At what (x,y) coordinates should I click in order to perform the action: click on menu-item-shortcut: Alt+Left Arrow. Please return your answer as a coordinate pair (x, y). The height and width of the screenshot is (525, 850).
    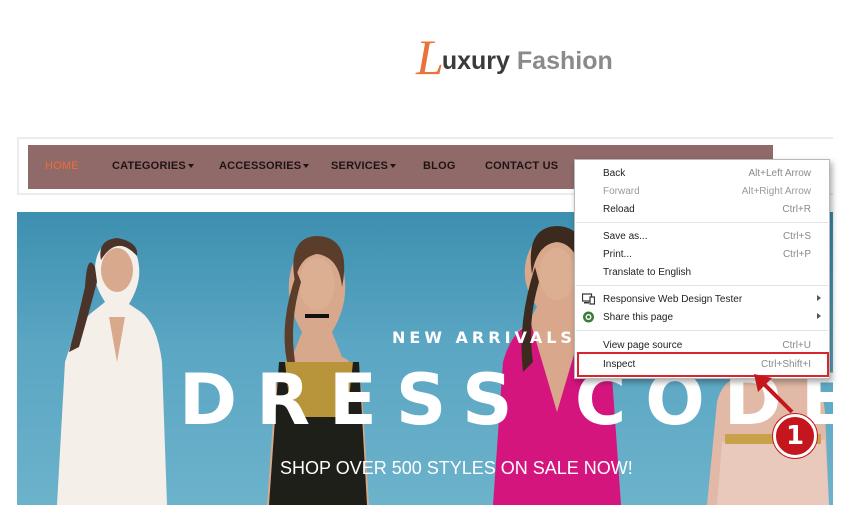
    Looking at the image, I should click on (779, 173).